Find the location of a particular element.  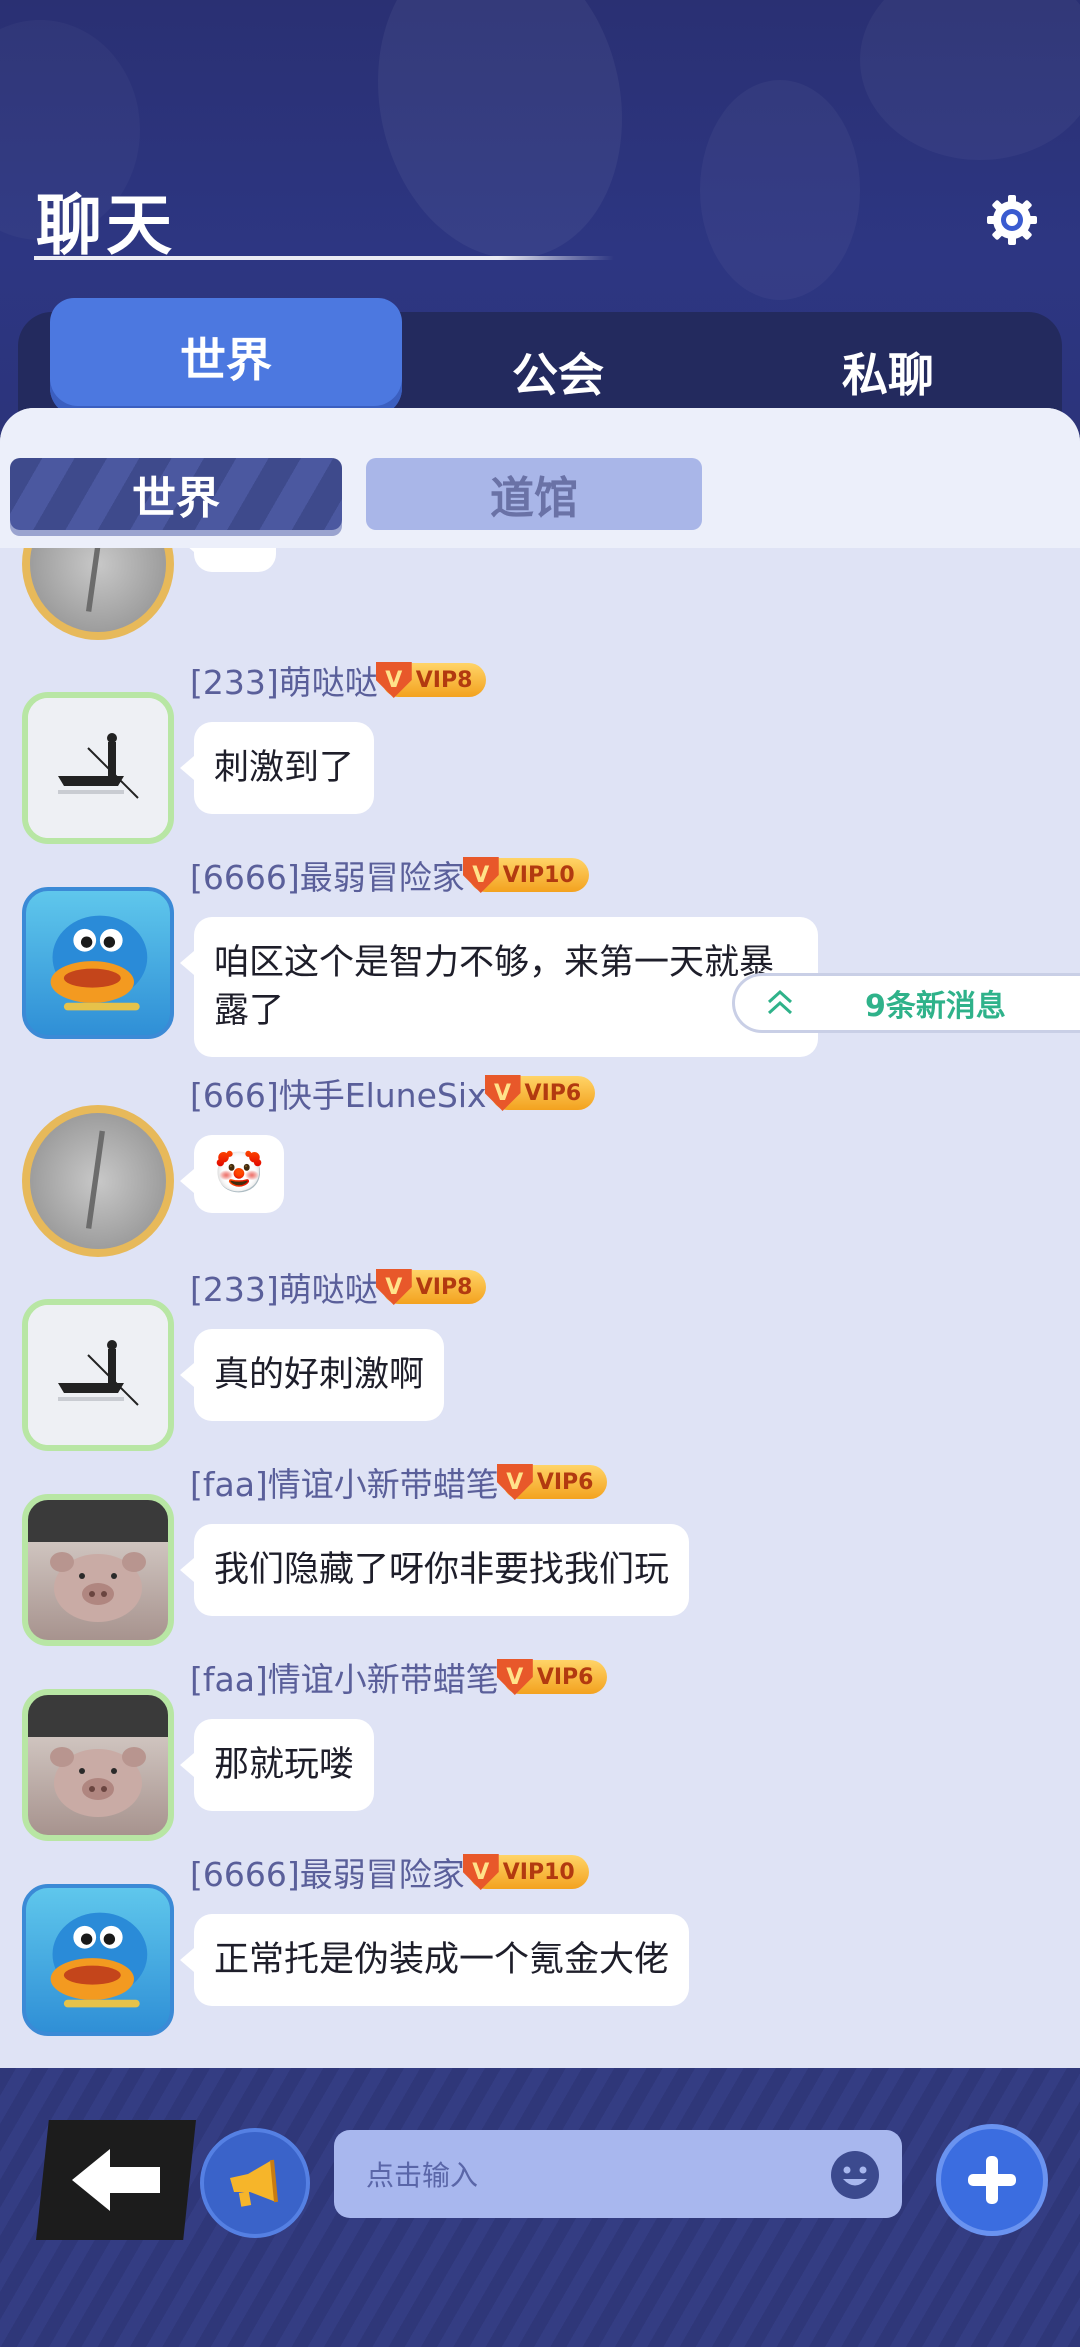

tab-world: 世界 is located at coordinates (226, 359).